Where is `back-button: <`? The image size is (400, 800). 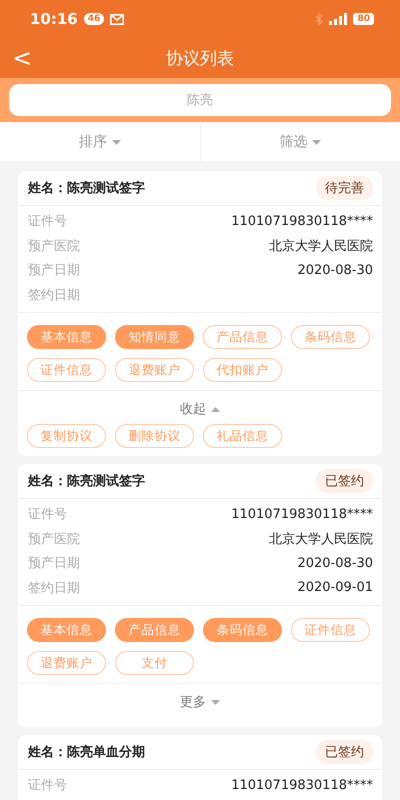
back-button: < is located at coordinates (22, 58).